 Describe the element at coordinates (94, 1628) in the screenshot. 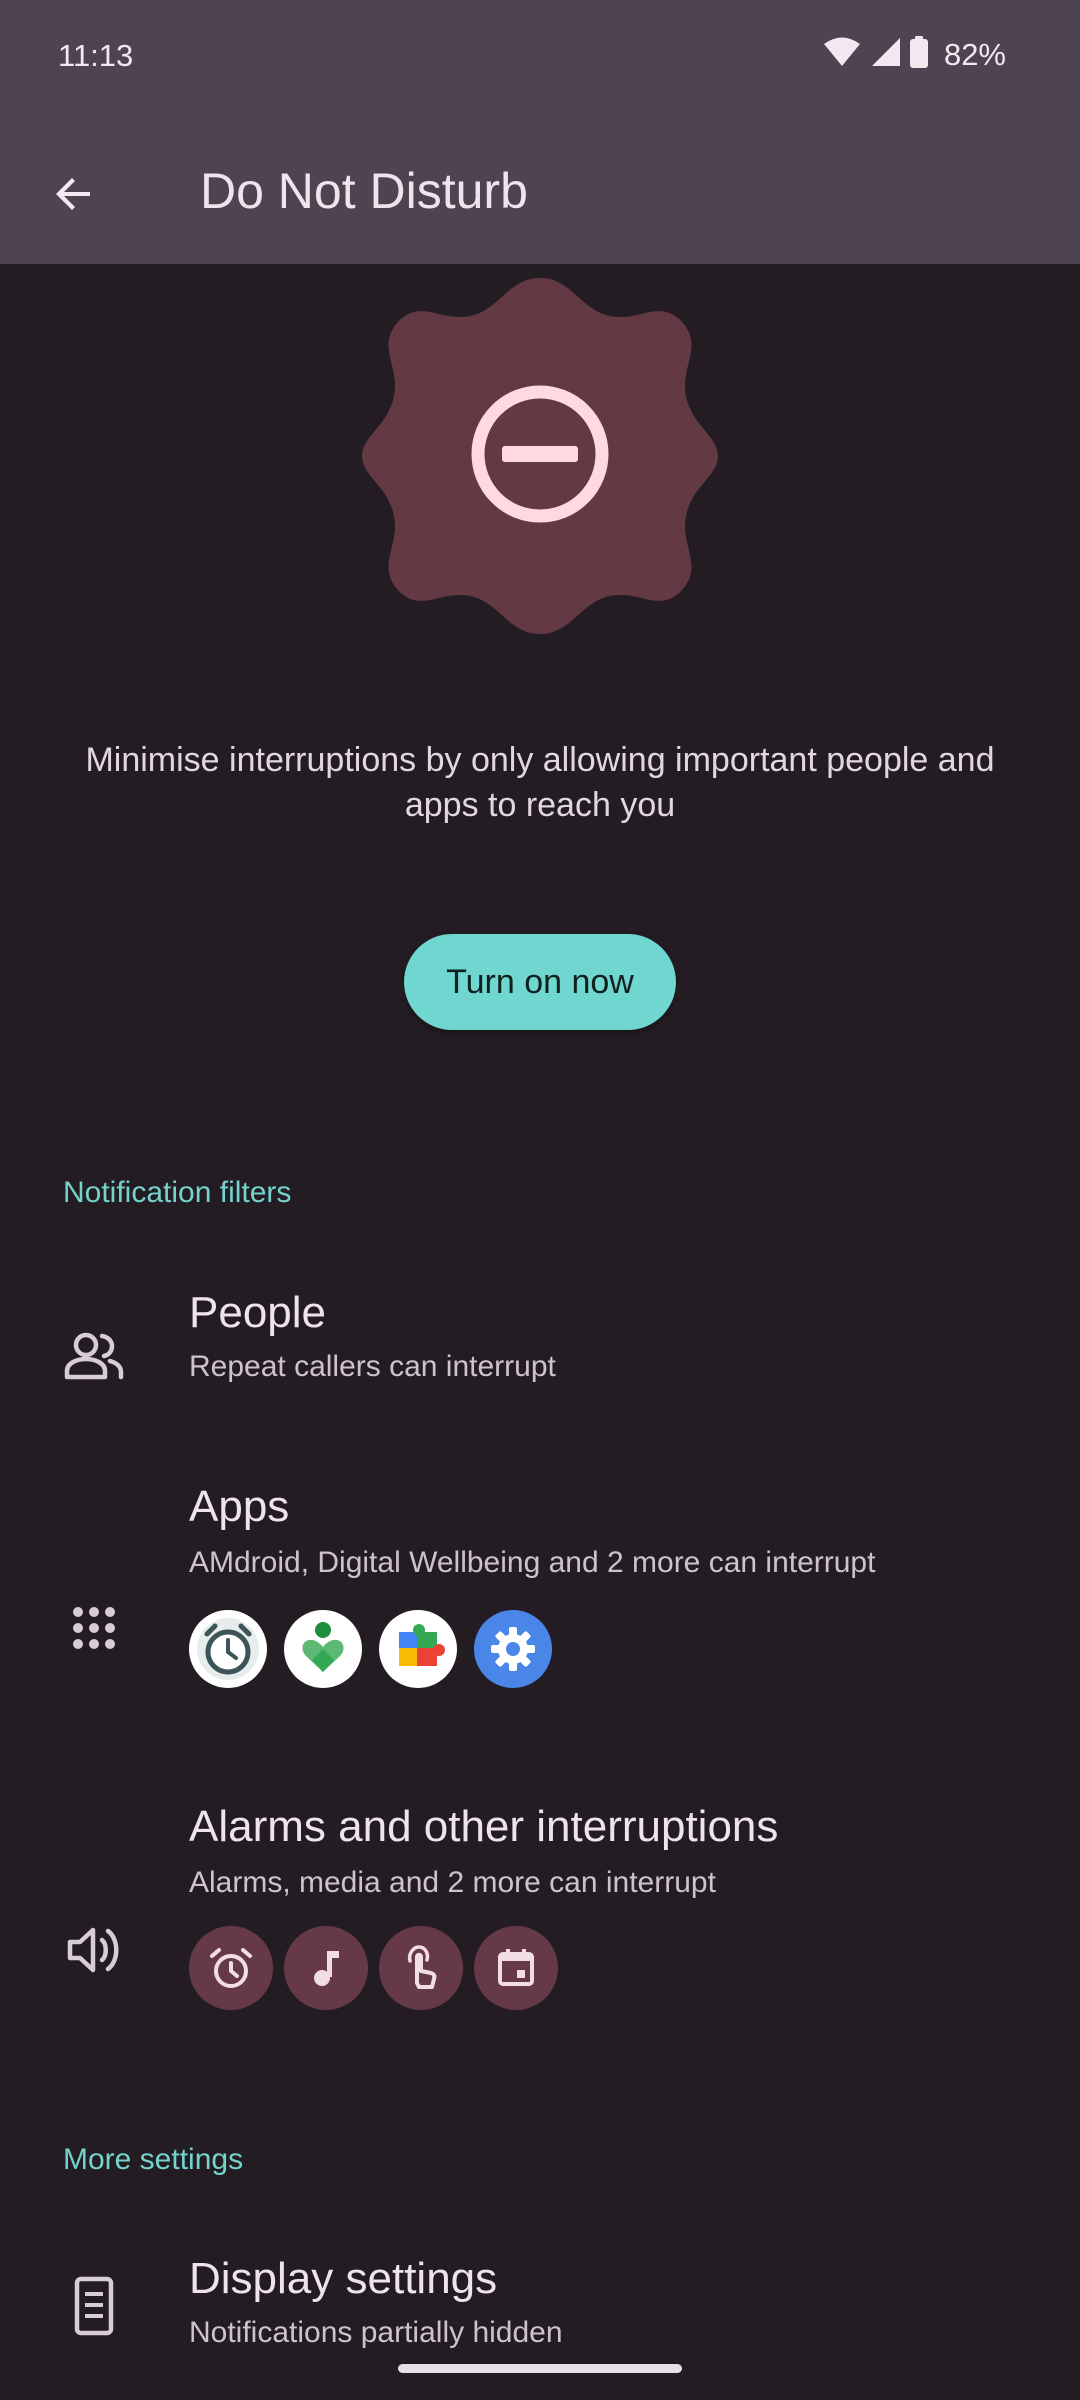

I see `apps-grid-icon` at that location.